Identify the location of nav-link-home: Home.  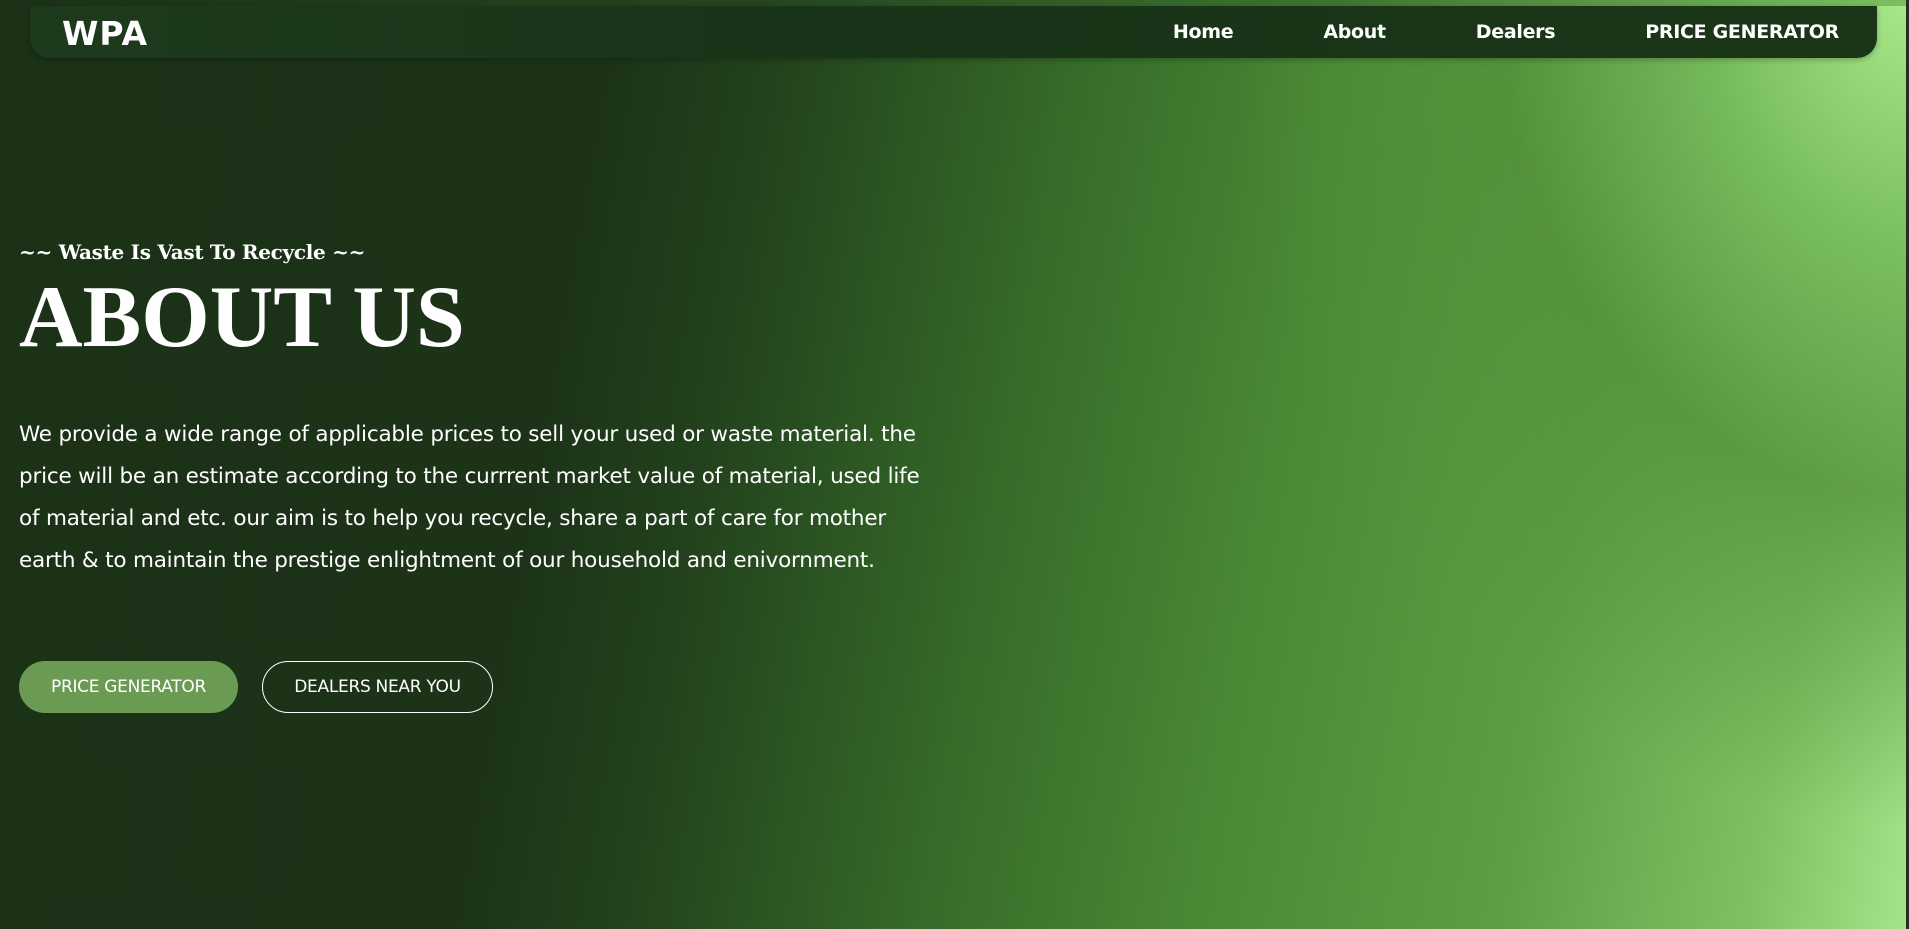
(1203, 32).